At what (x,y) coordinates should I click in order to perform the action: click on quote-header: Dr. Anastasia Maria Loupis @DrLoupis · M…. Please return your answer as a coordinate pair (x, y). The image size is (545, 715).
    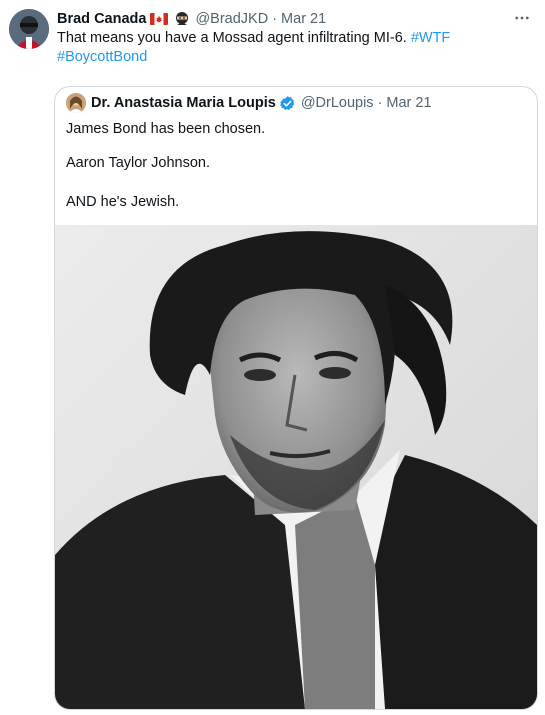
    Looking at the image, I should click on (249, 103).